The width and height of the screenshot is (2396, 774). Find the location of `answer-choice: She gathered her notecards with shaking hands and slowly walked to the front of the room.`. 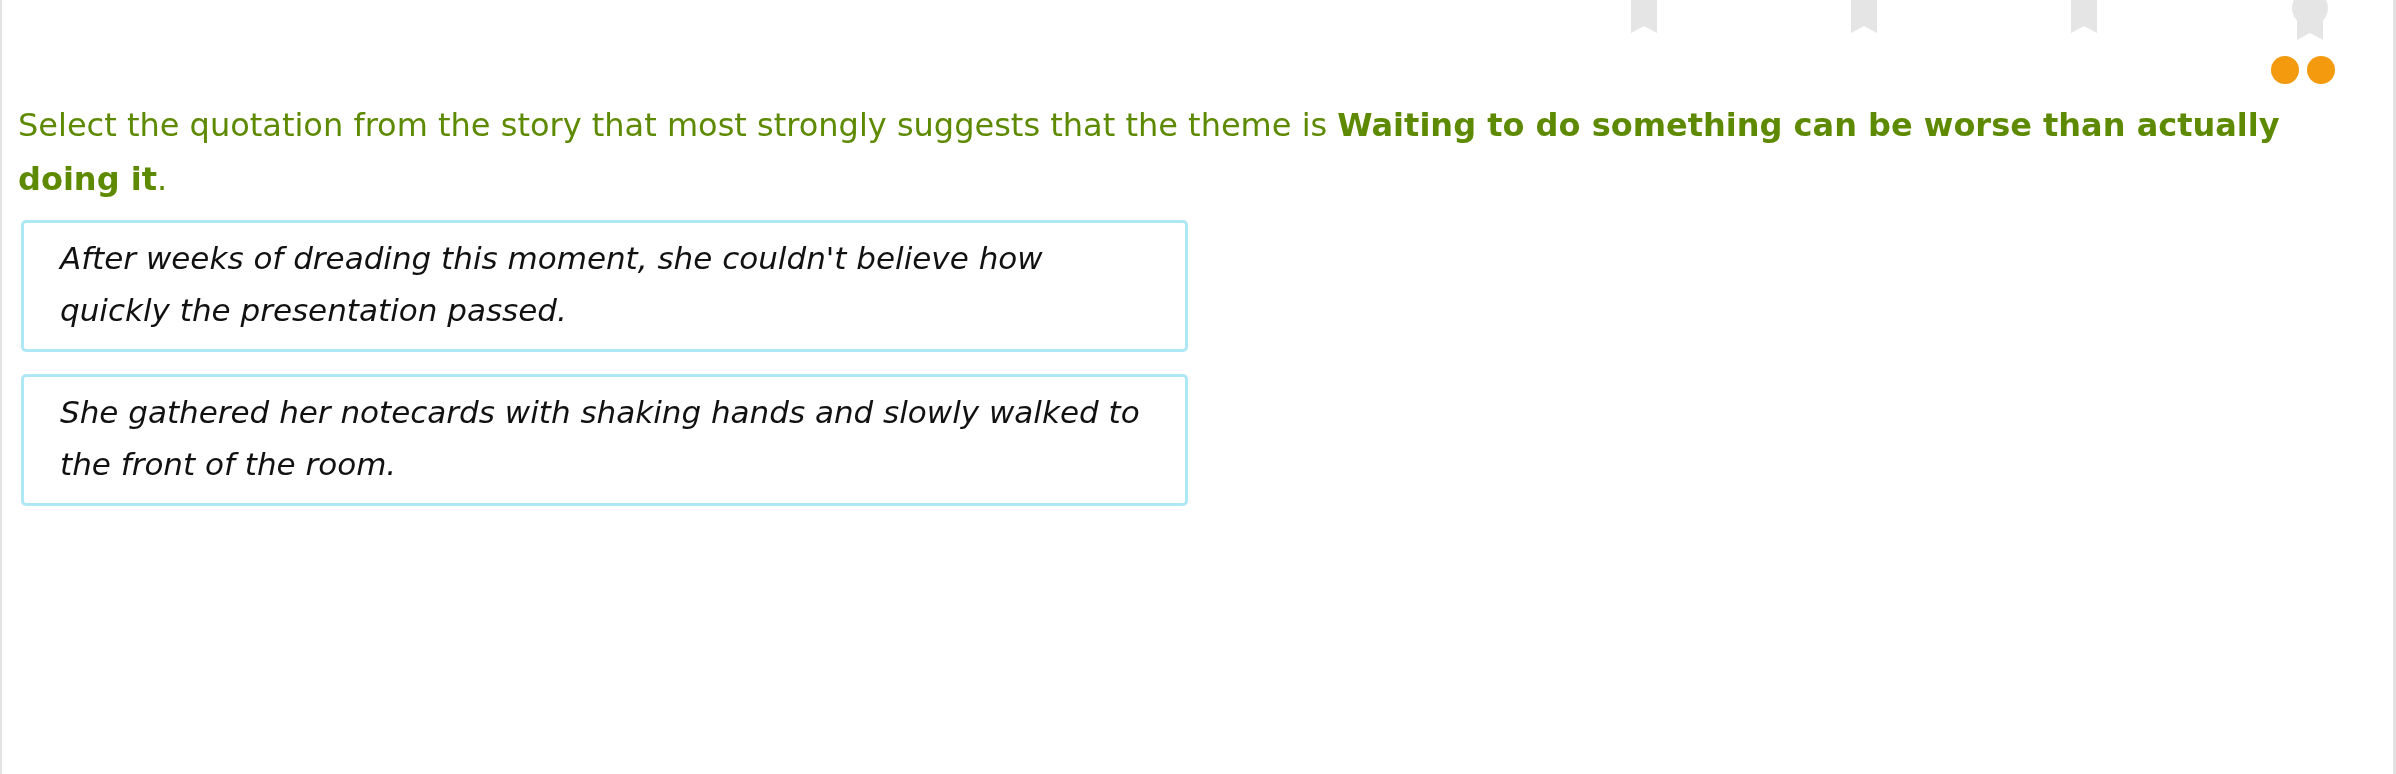

answer-choice: She gathered her notecards with shaking hands and slowly walked to the front of the room. is located at coordinates (604, 440).